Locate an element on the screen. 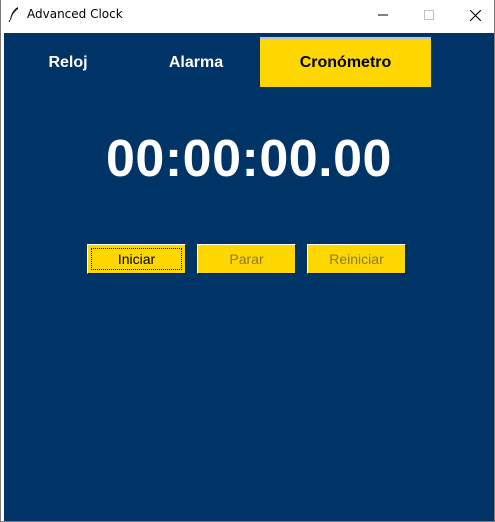 This screenshot has width=495, height=522. minimize-button is located at coordinates (383, 15).